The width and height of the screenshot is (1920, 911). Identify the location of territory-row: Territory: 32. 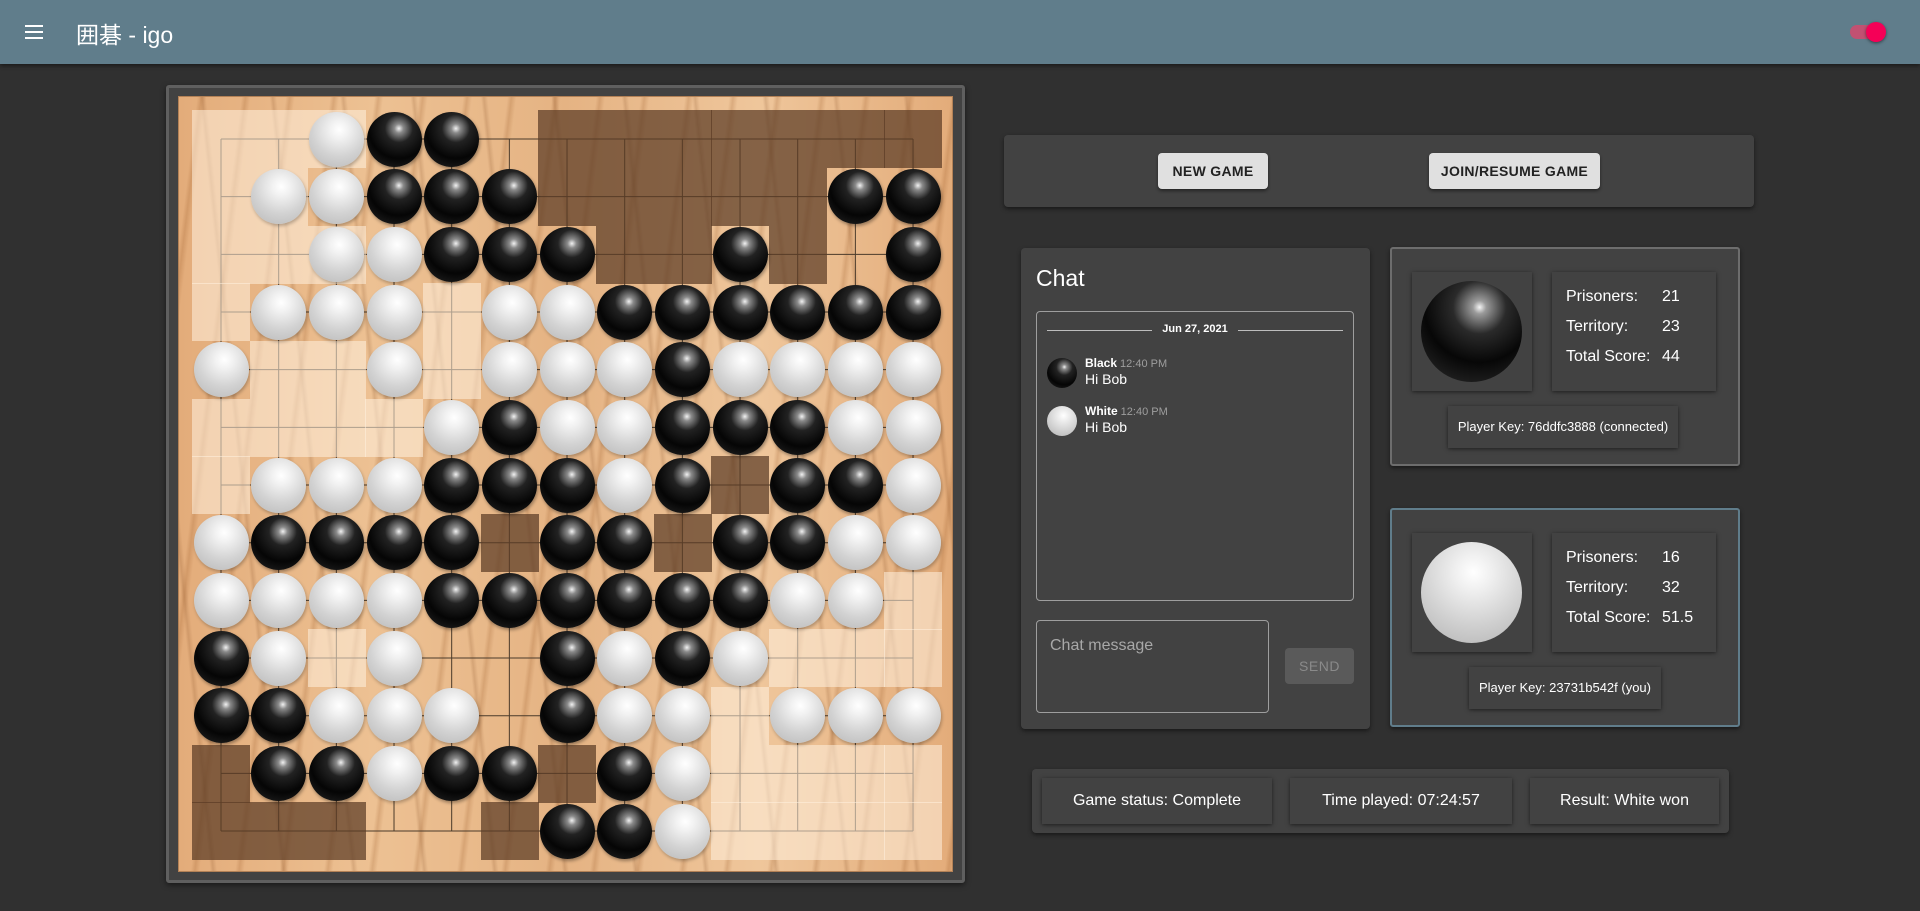
(1623, 588).